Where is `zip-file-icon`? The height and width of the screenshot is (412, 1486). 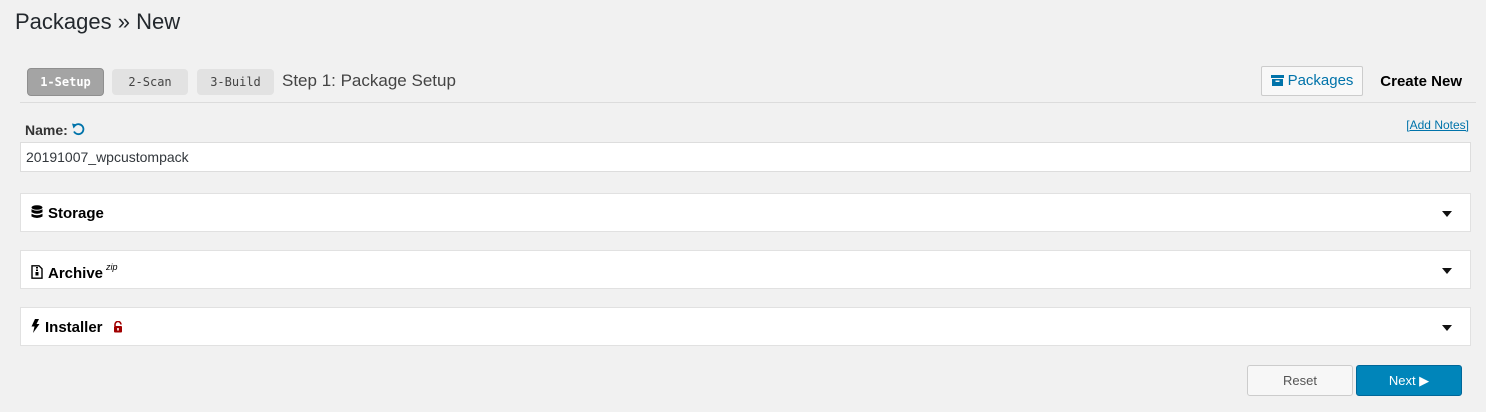 zip-file-icon is located at coordinates (37, 272).